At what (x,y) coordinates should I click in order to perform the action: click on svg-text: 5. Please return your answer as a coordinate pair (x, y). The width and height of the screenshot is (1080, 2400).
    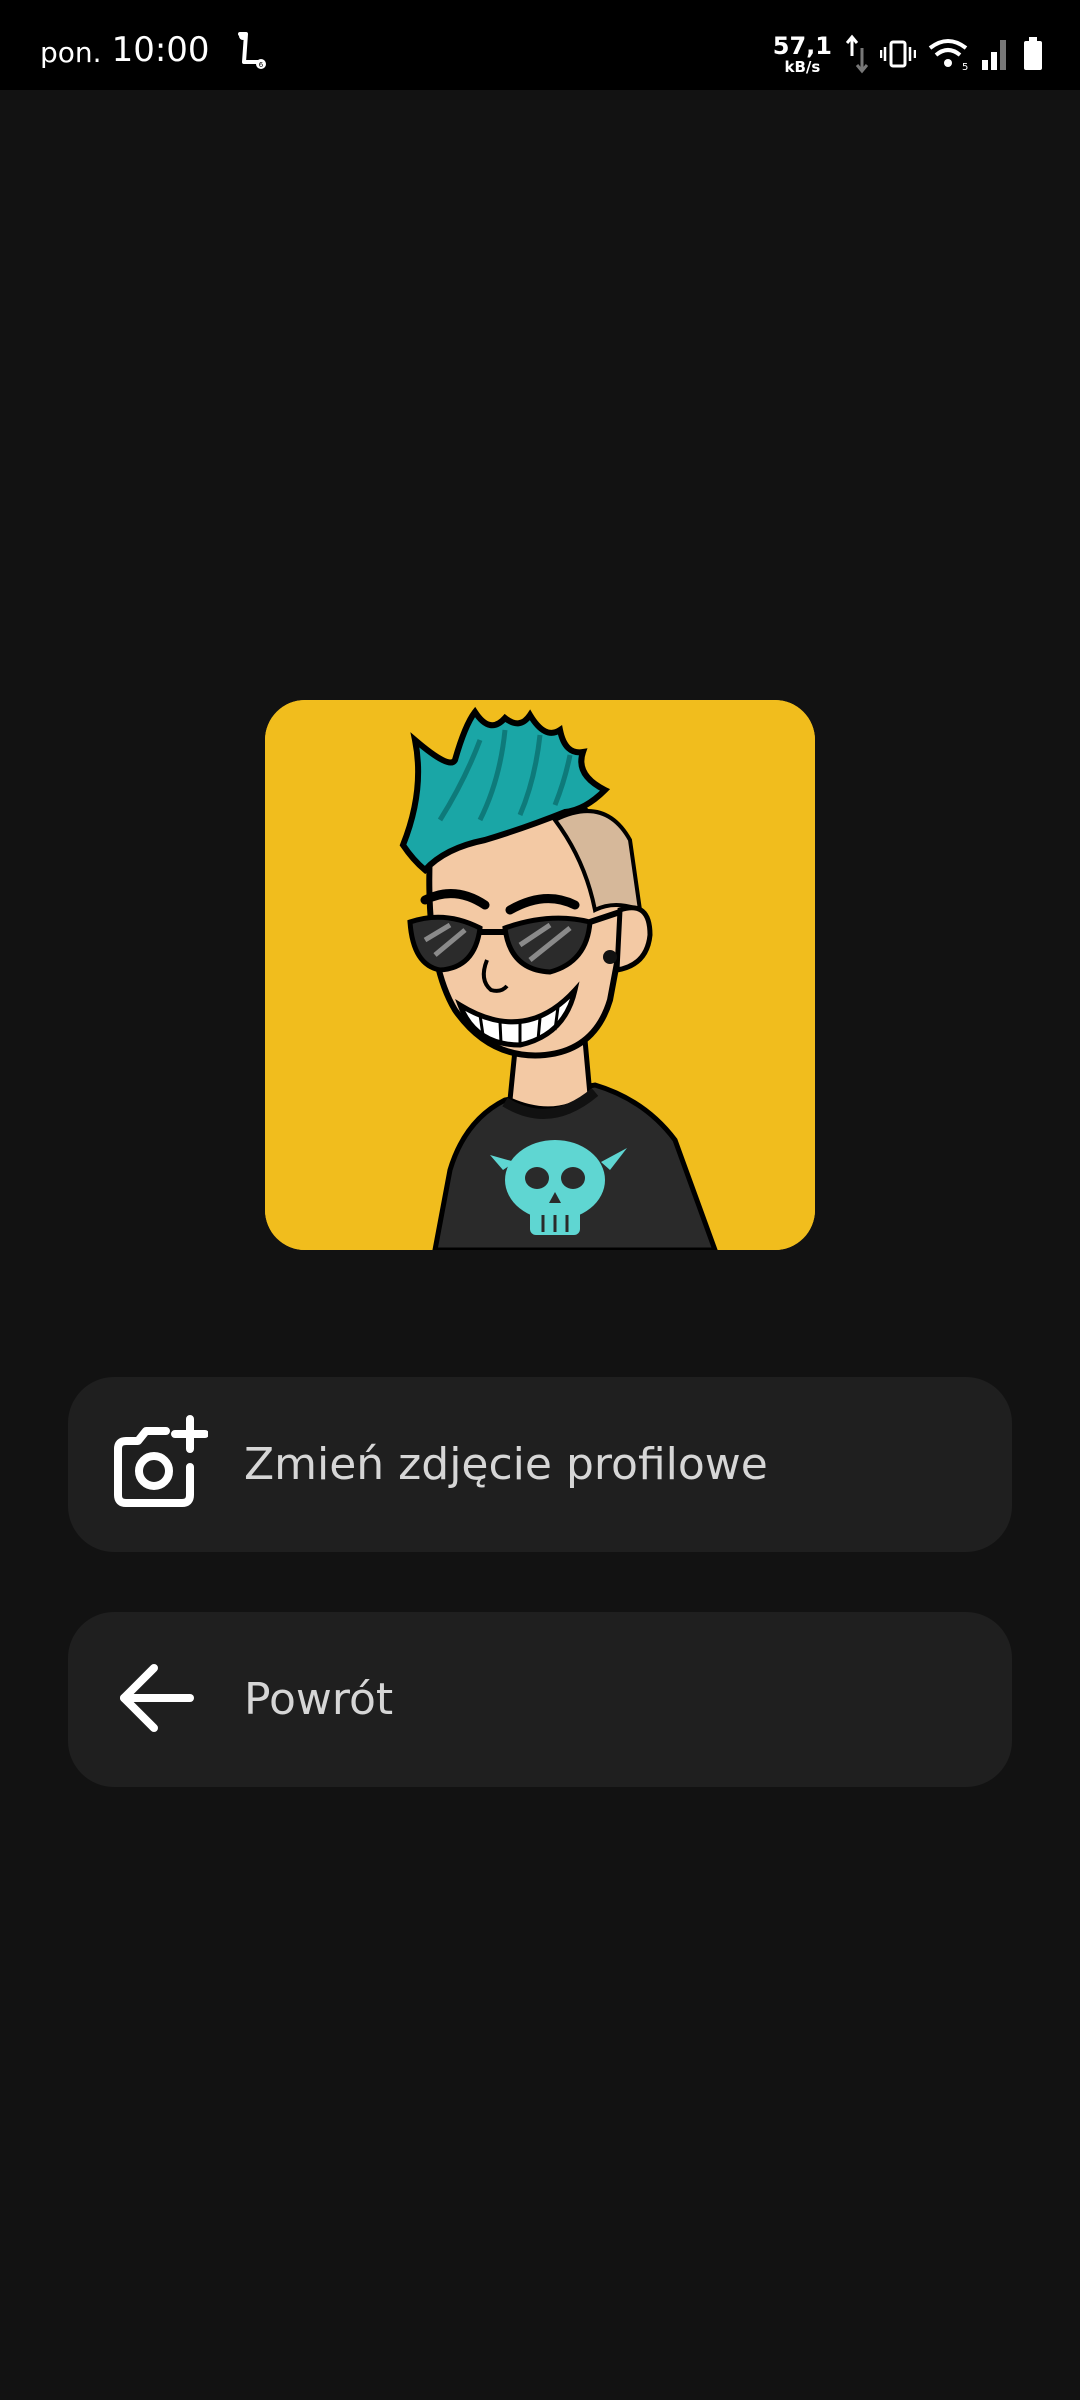
    Looking at the image, I should click on (965, 67).